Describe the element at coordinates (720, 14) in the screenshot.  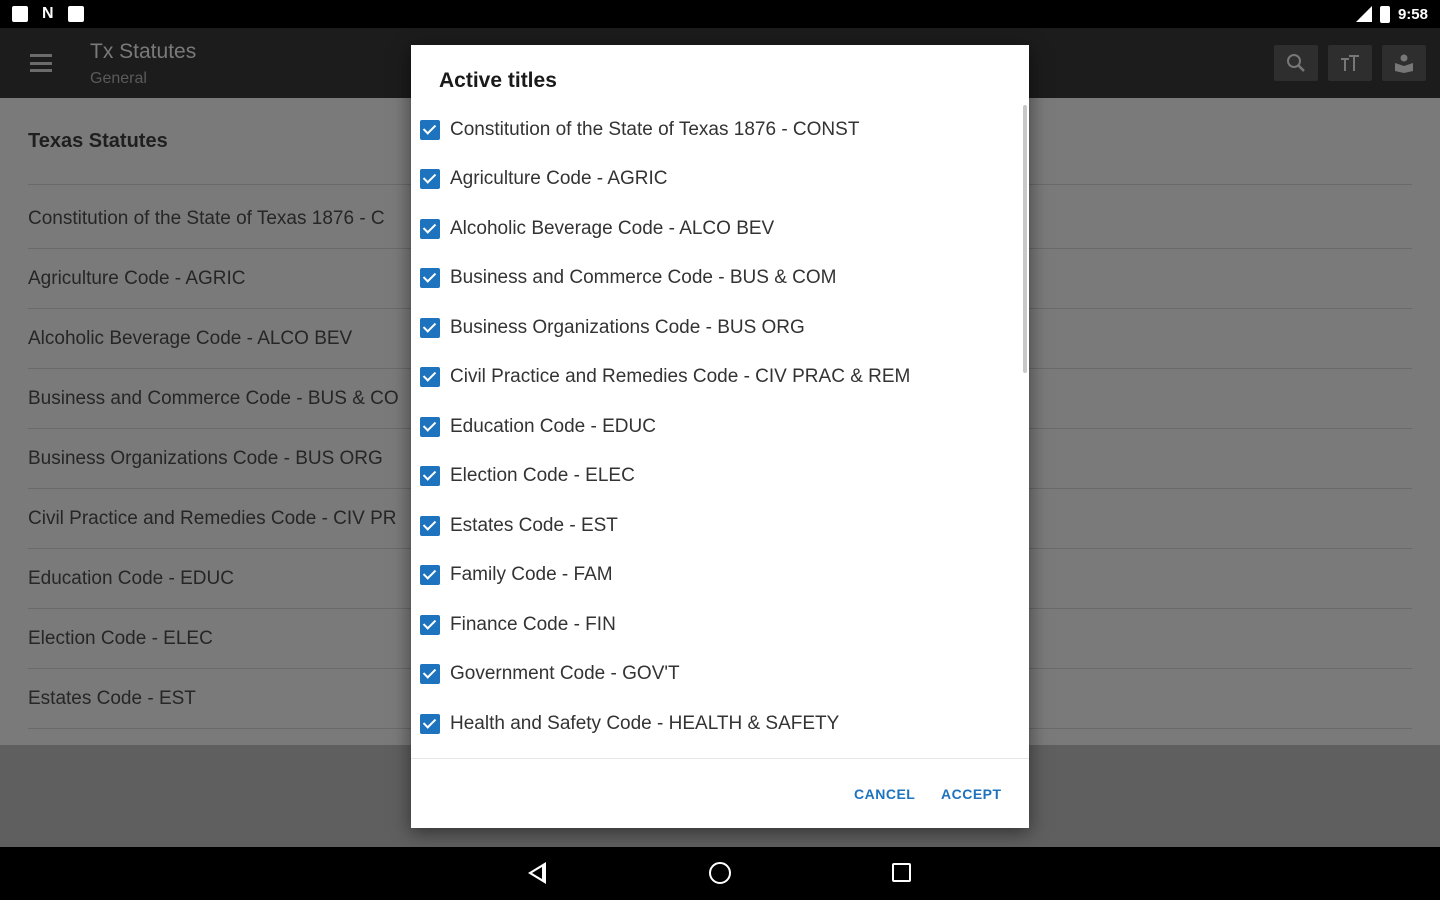
I see `status-bar: N 9:58` at that location.